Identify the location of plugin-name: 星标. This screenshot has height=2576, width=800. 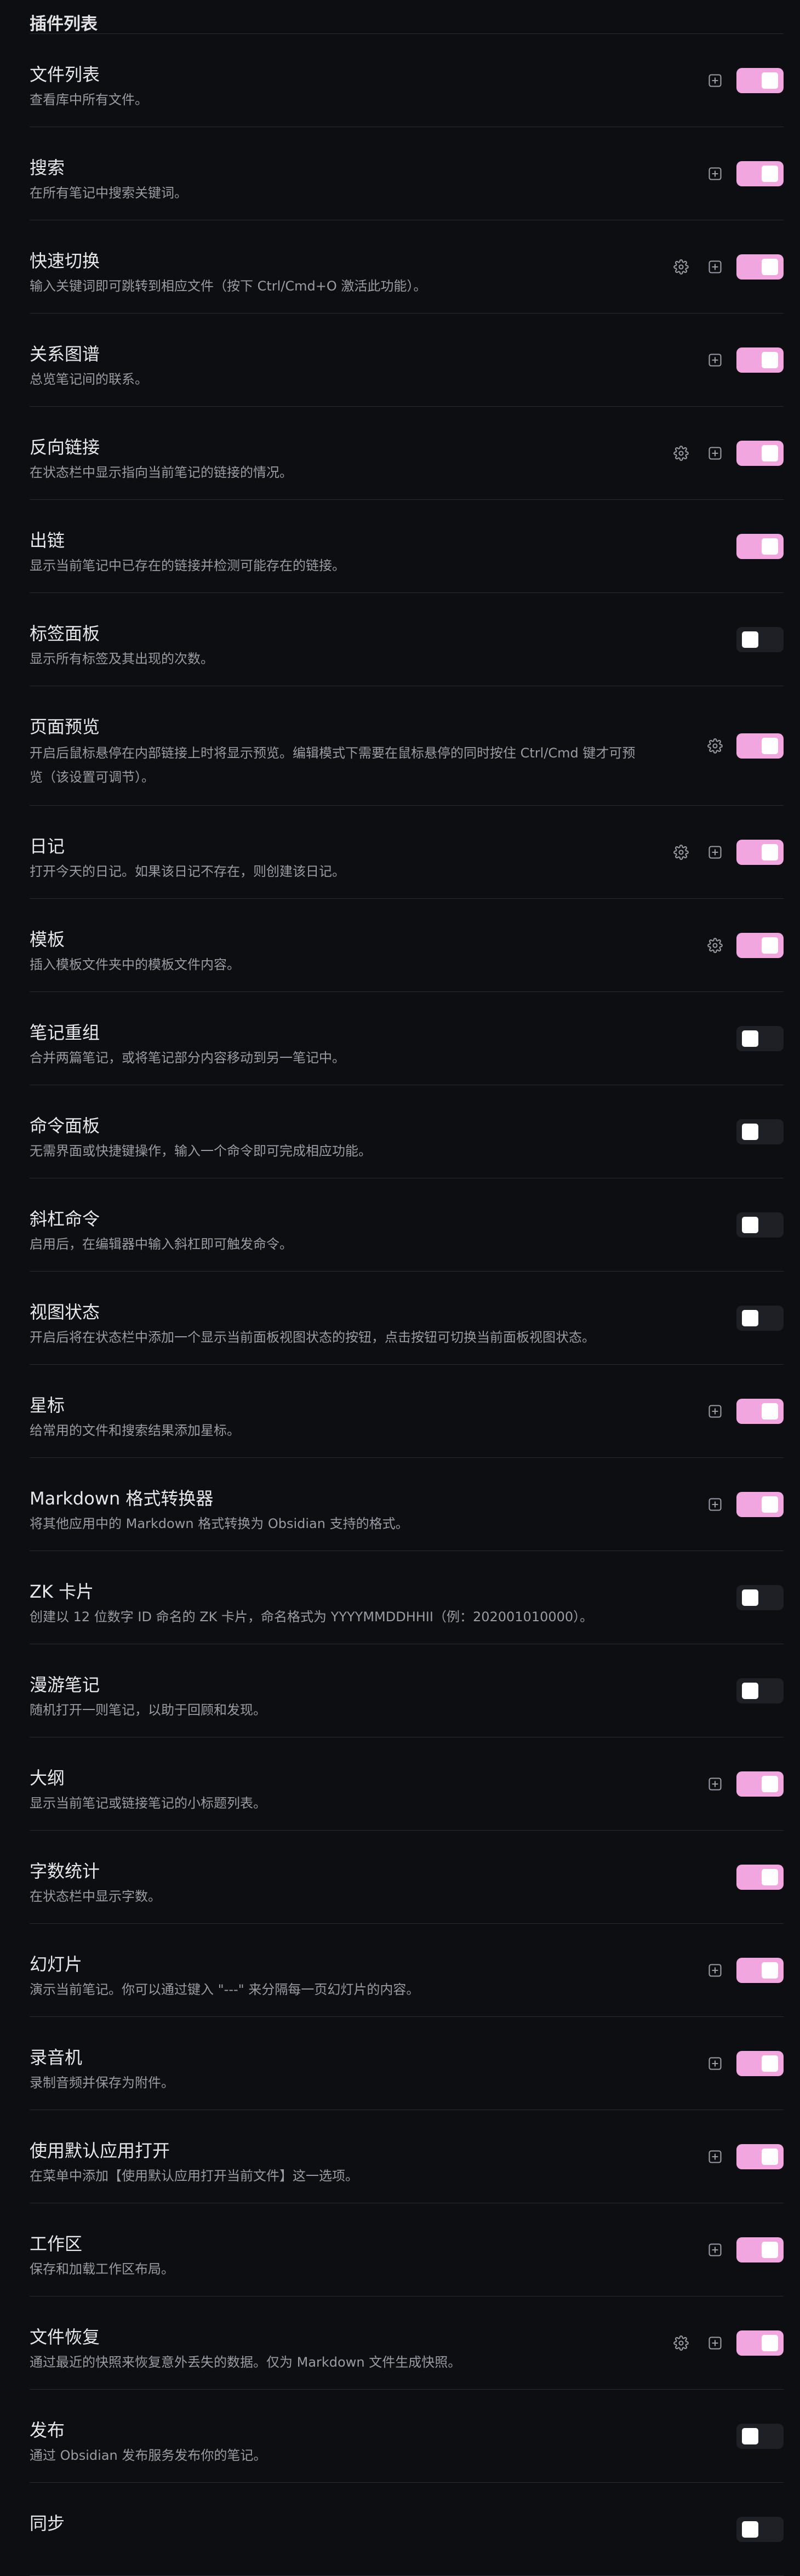
(47, 1405).